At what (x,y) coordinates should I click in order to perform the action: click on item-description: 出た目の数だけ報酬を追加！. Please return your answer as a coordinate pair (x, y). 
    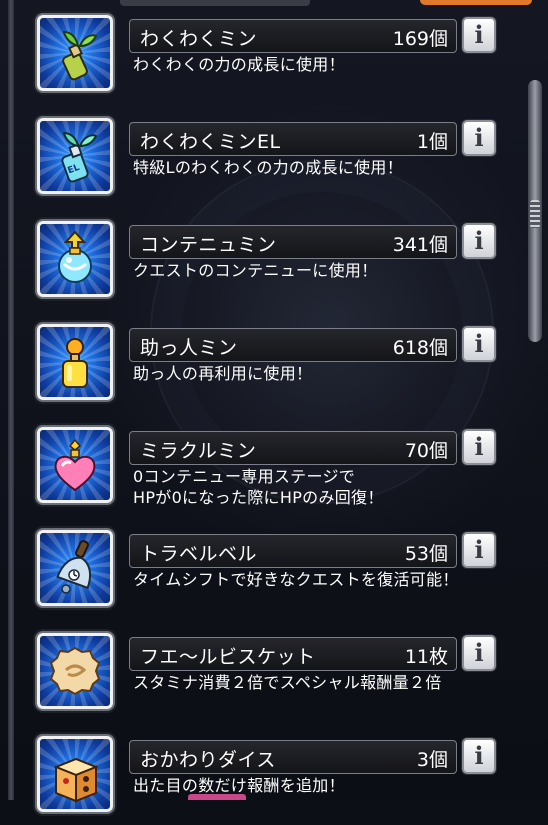
    Looking at the image, I should click on (239, 785).